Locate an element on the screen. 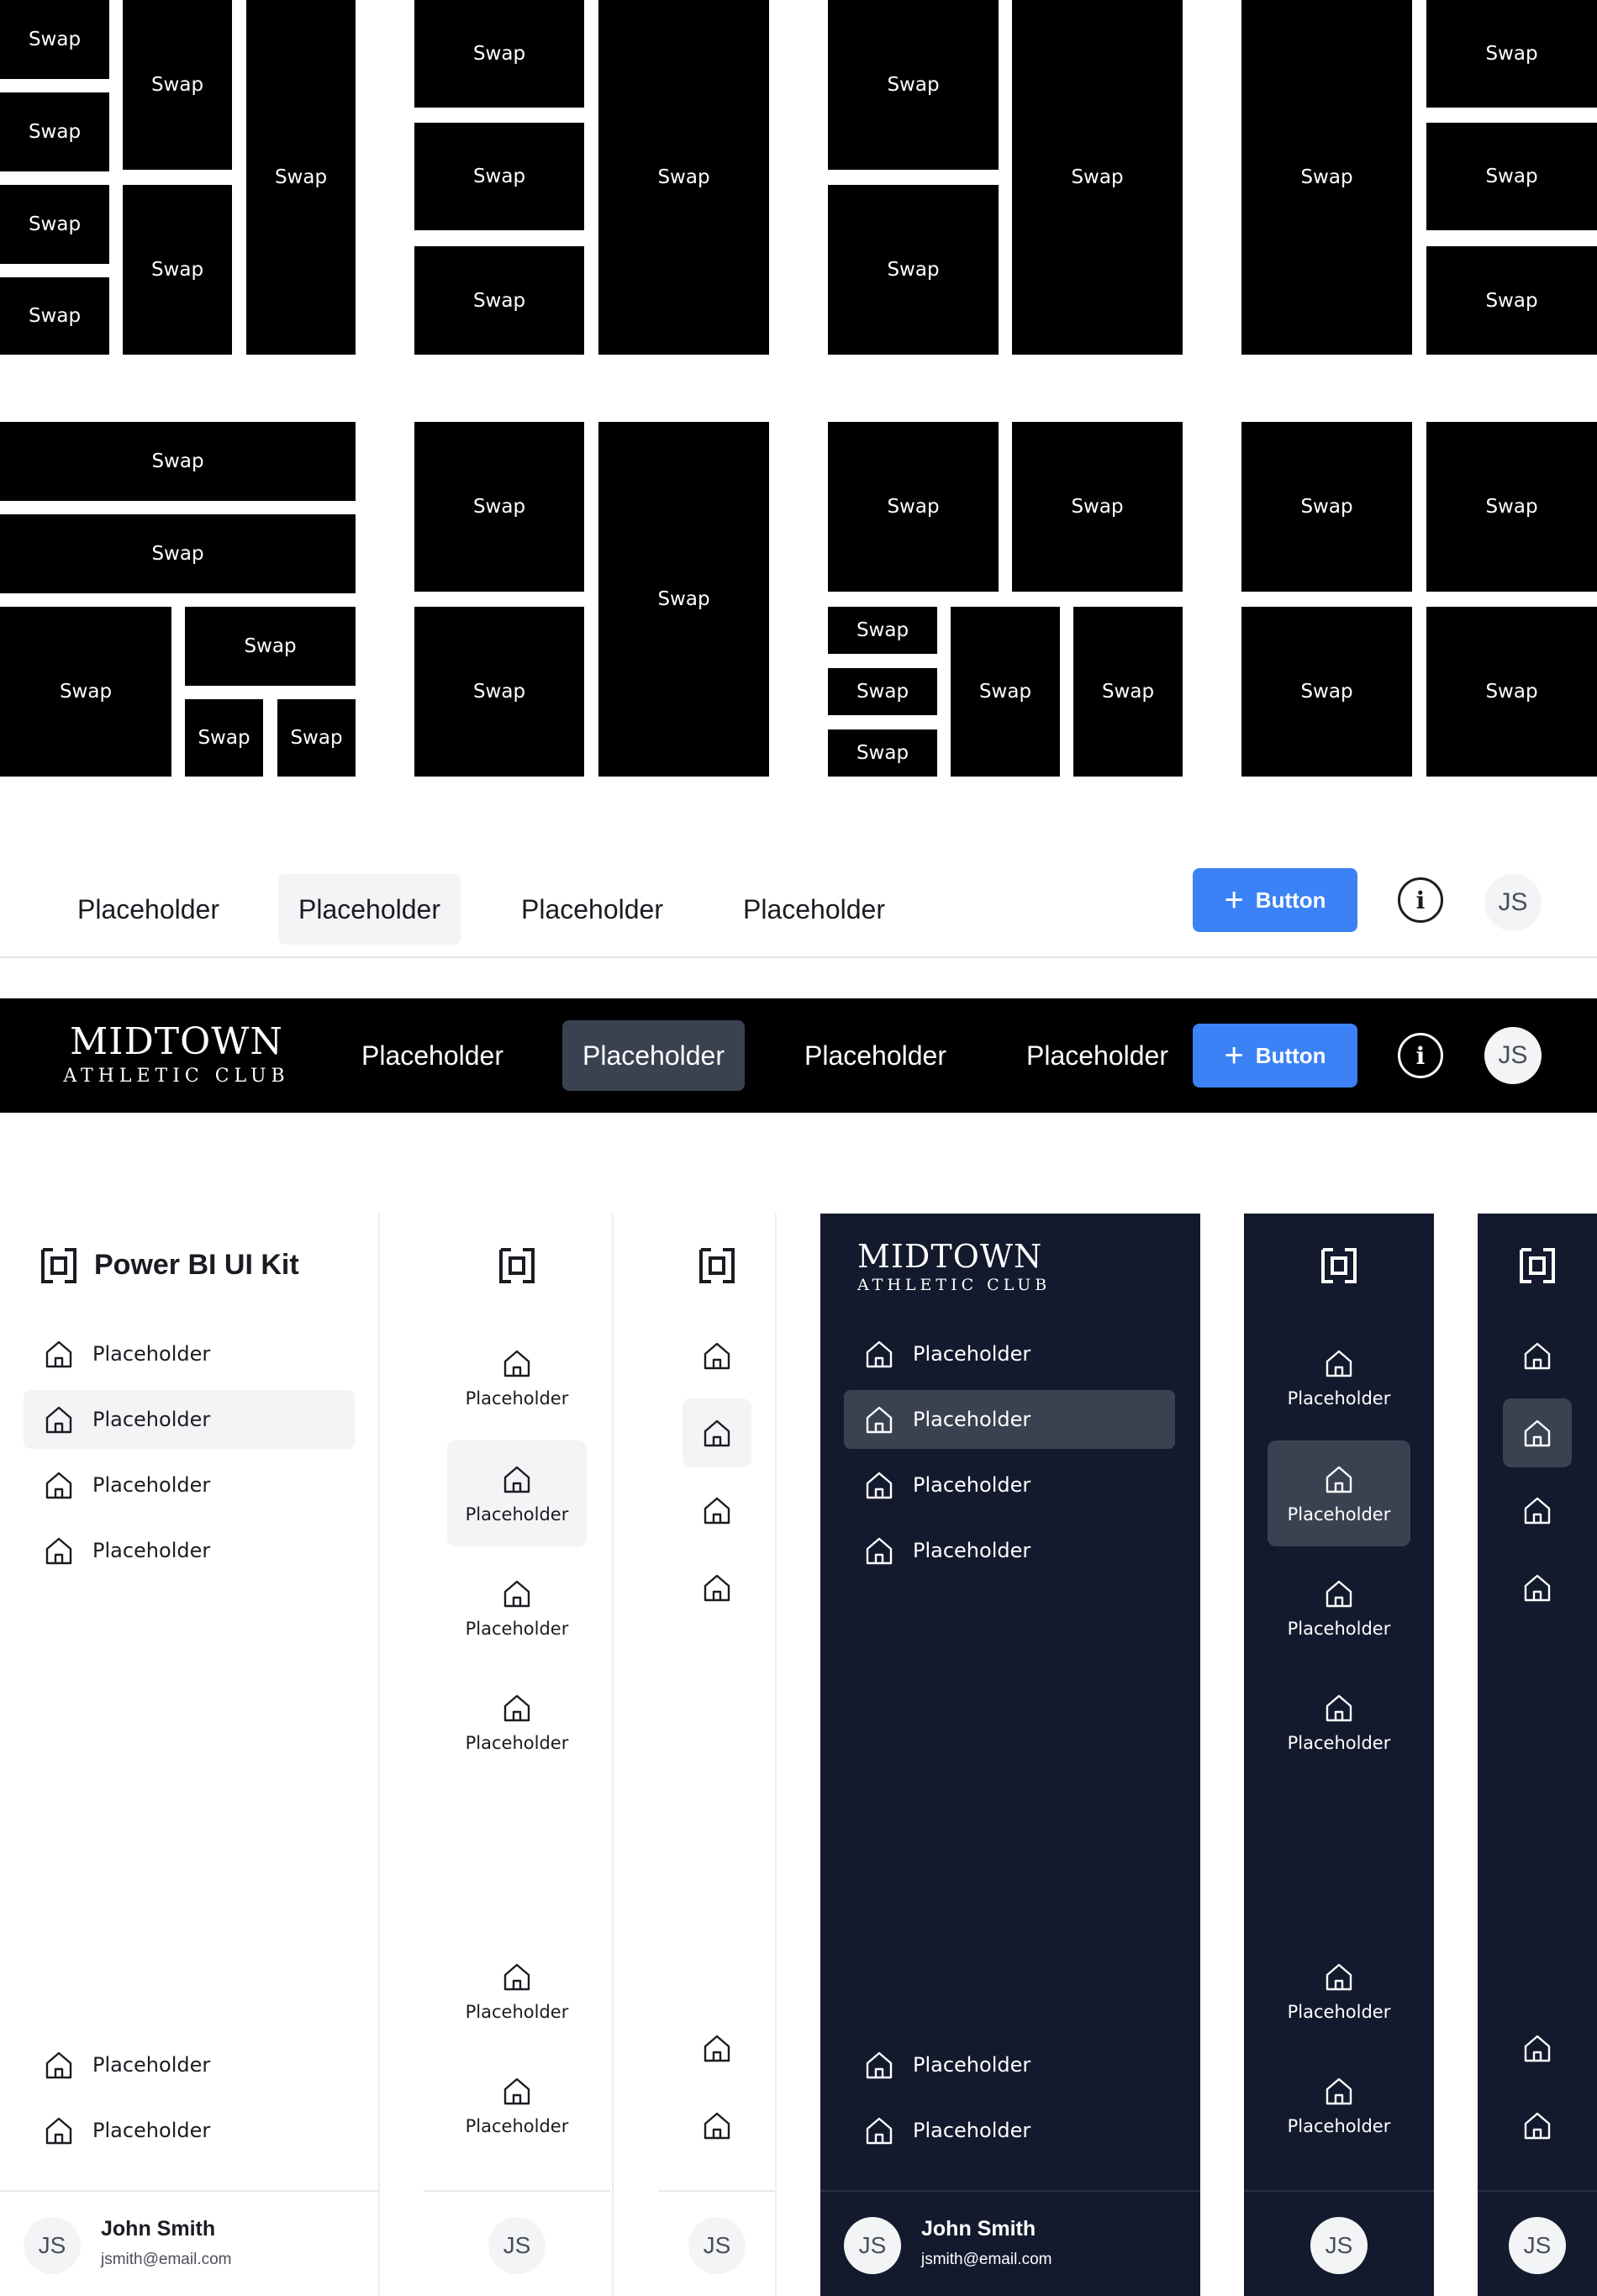 This screenshot has width=1597, height=2296. home-icon is located at coordinates (879, 1550).